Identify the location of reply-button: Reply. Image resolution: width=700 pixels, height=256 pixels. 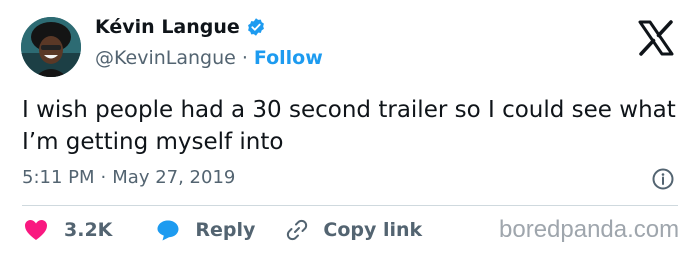
(205, 230).